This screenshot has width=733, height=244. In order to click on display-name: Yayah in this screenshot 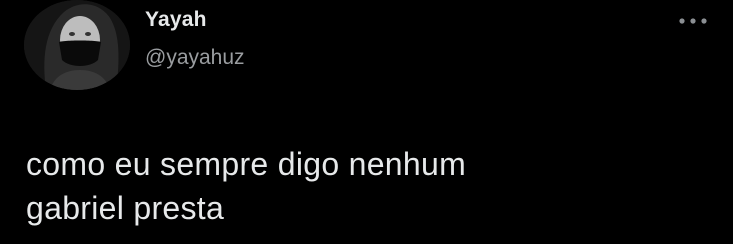, I will do `click(176, 20)`.